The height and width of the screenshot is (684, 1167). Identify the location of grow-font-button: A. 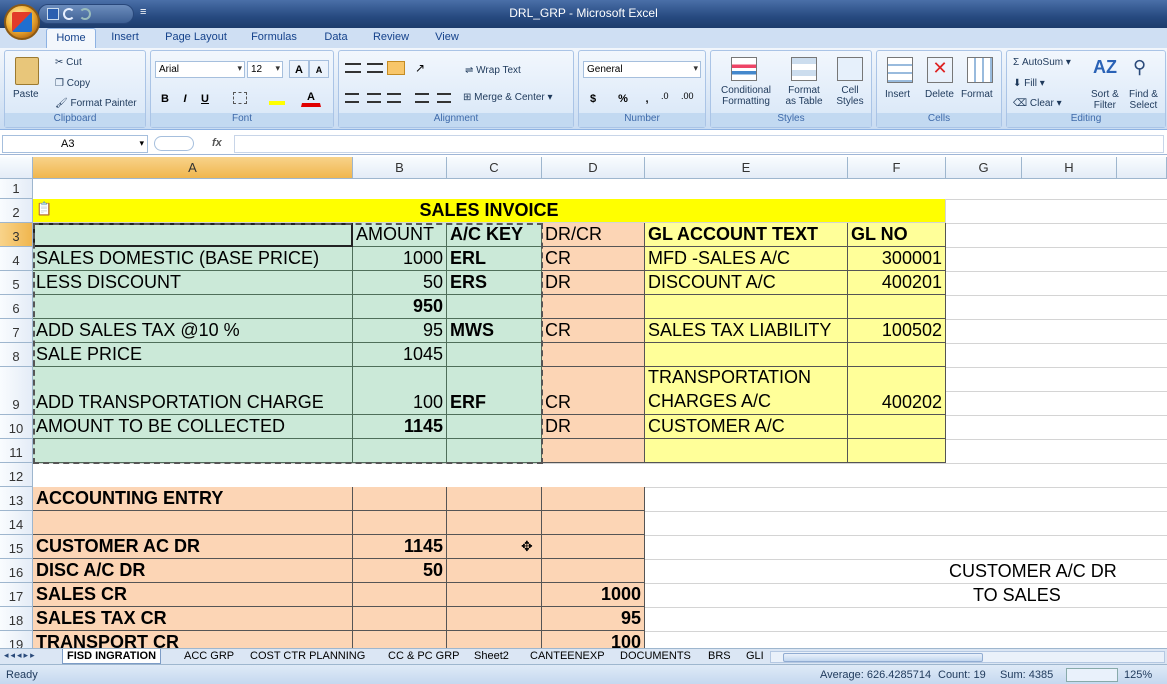
(299, 69).